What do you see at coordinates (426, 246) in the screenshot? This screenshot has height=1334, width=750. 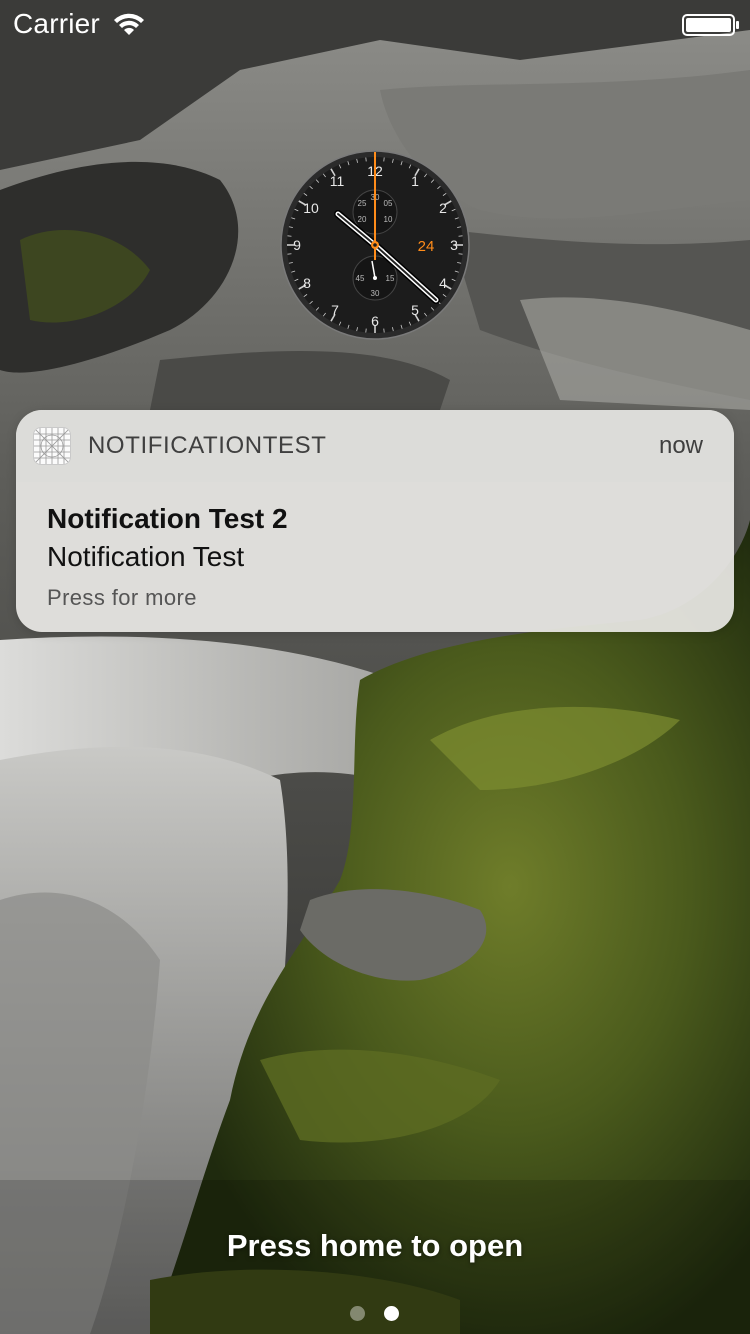 I see `date-label: 24` at bounding box center [426, 246].